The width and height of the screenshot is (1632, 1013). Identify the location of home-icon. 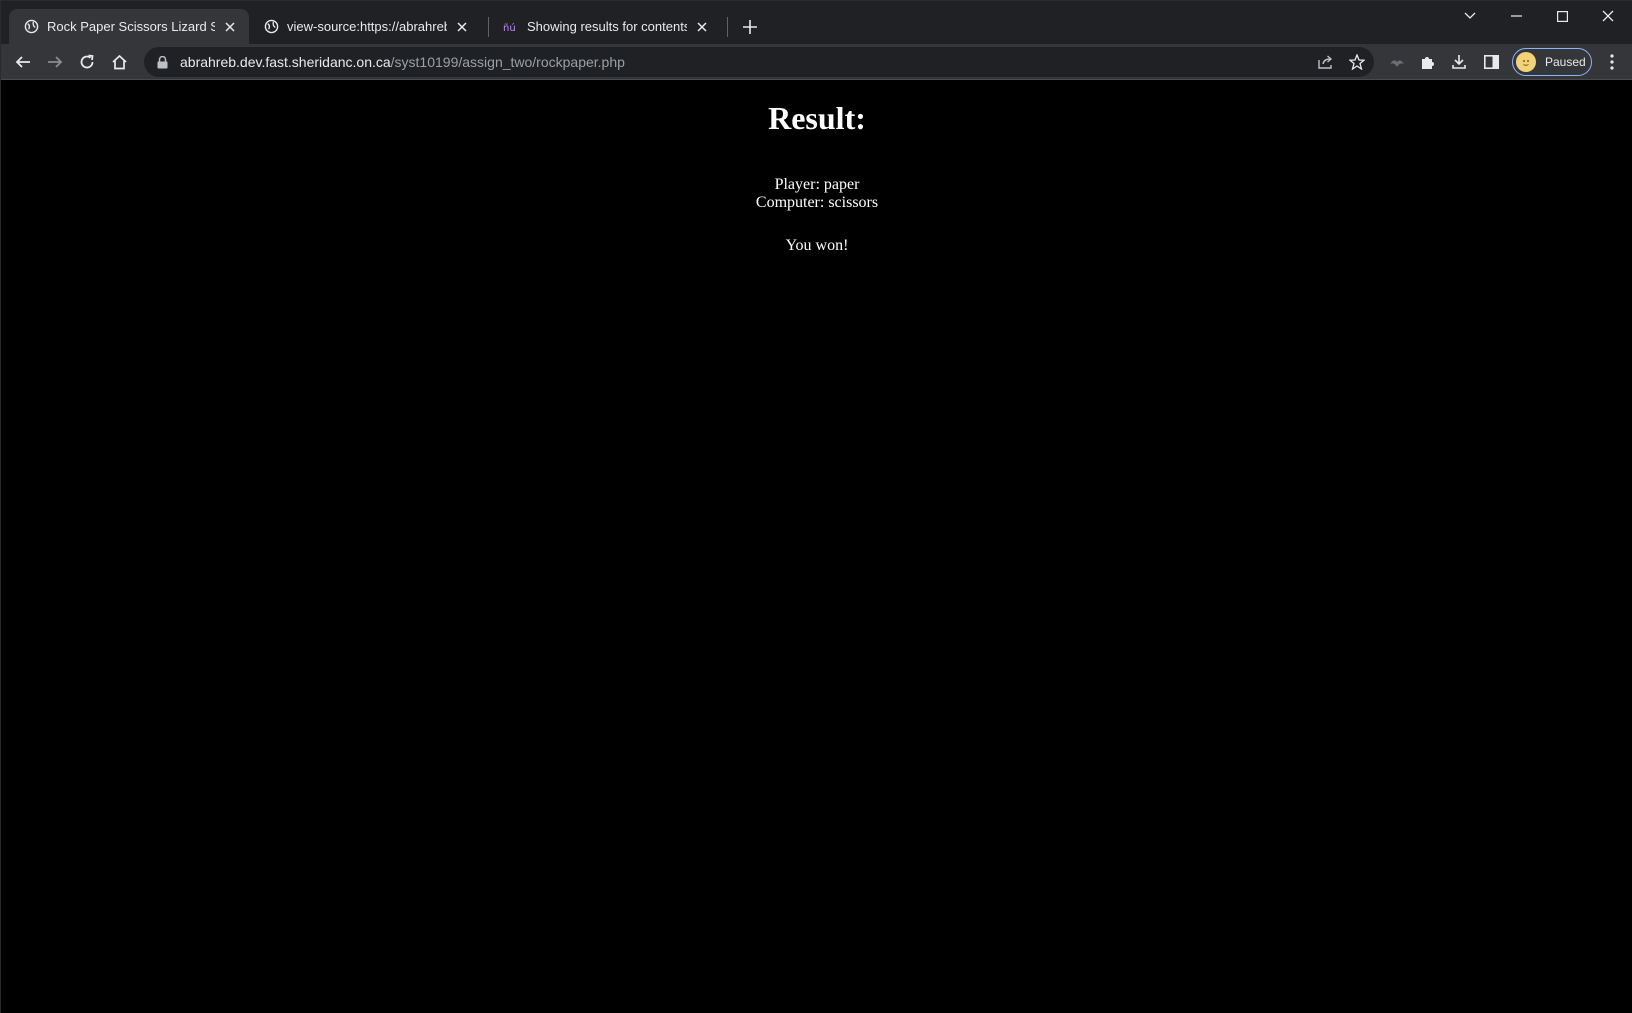
(119, 62).